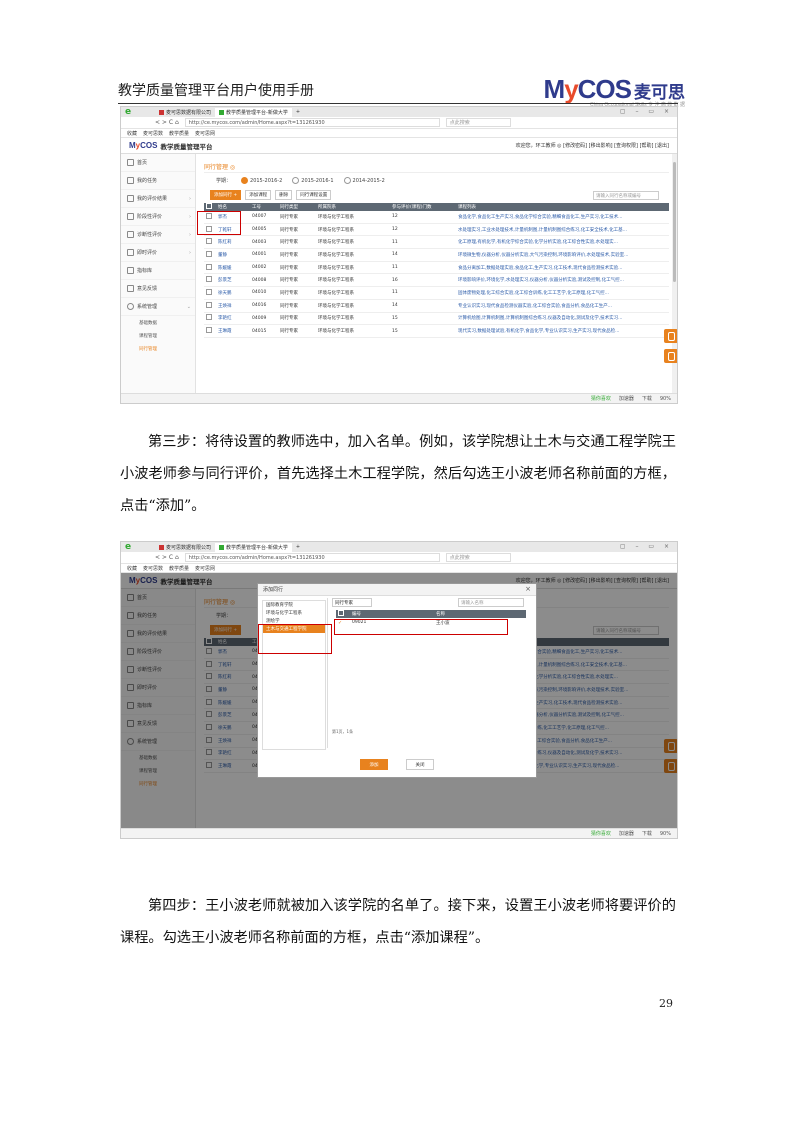 The height and width of the screenshot is (1122, 793). Describe the element at coordinates (158, 289) in the screenshot. I see `sidebar-item-feedback: 意见反馈` at that location.